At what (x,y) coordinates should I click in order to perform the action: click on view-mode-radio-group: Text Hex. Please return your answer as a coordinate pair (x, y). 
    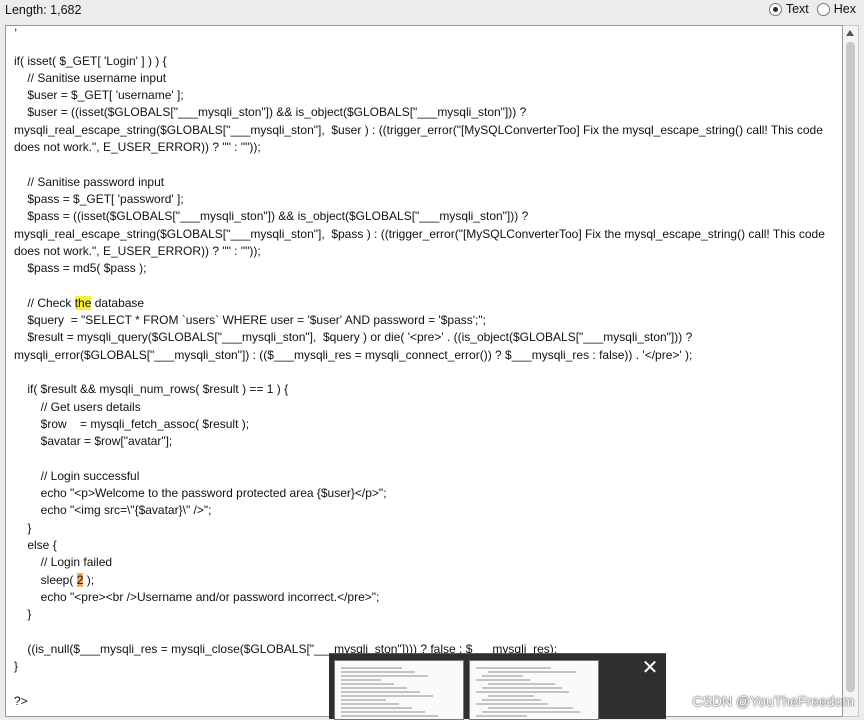
    Looking at the image, I should click on (808, 9).